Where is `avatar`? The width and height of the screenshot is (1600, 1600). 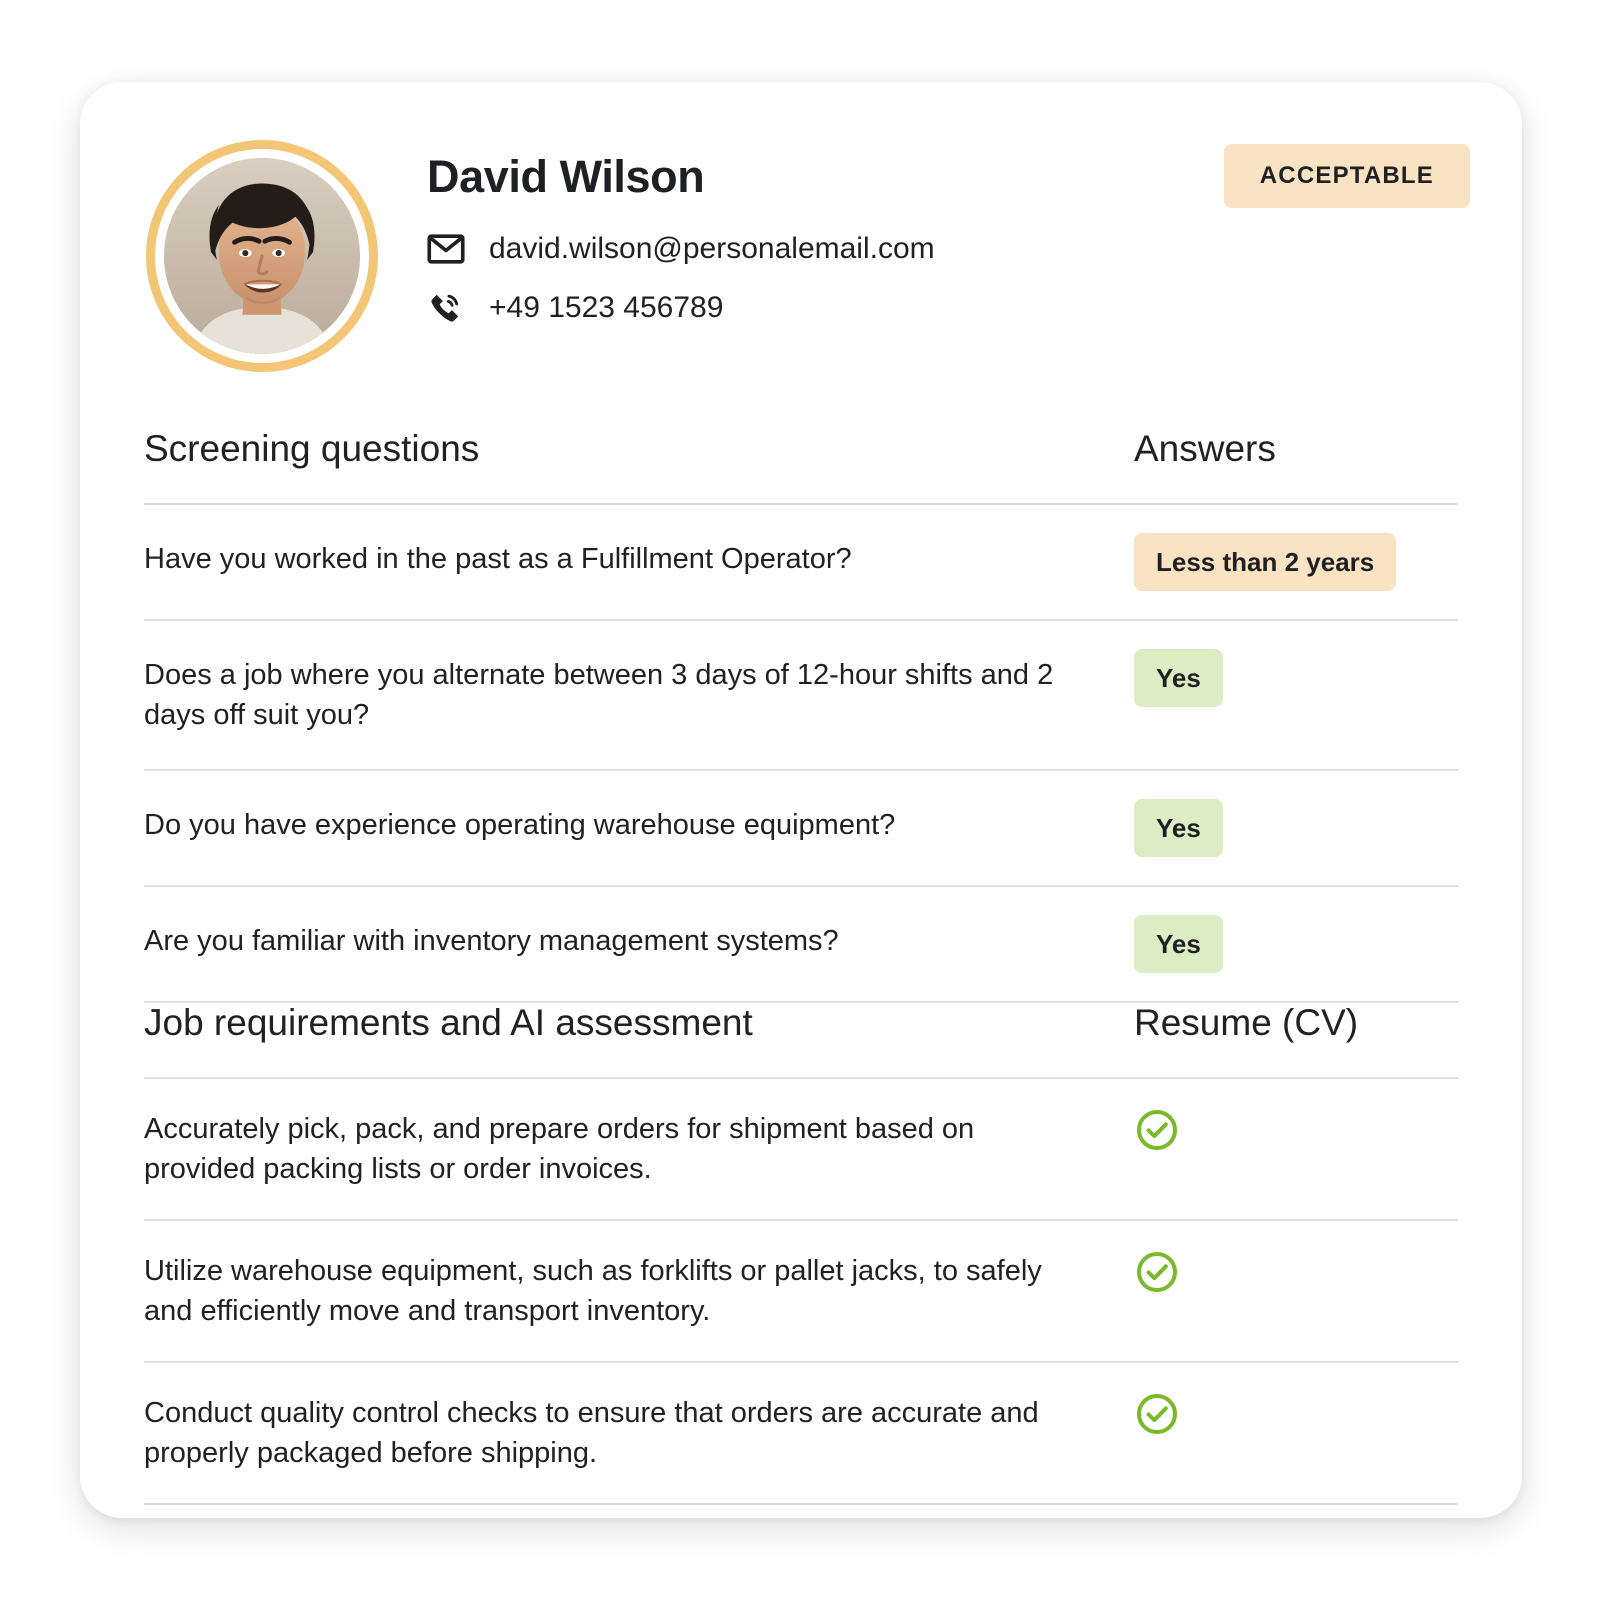 avatar is located at coordinates (262, 256).